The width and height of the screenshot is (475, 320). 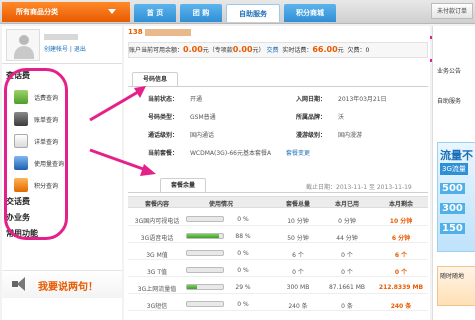 I want to click on call-level-value: 国内通话, so click(x=202, y=135).